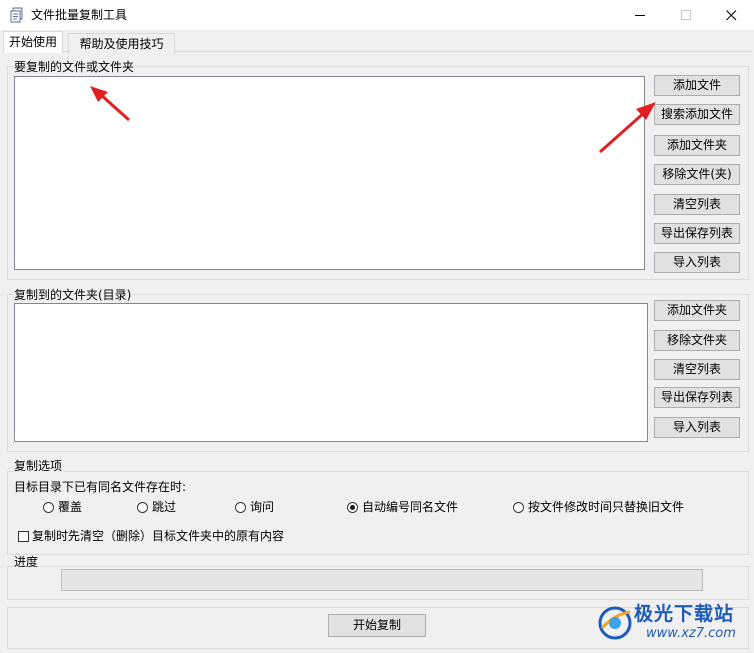  What do you see at coordinates (39, 466) in the screenshot?
I see `options-group-legend: 复制选项` at bounding box center [39, 466].